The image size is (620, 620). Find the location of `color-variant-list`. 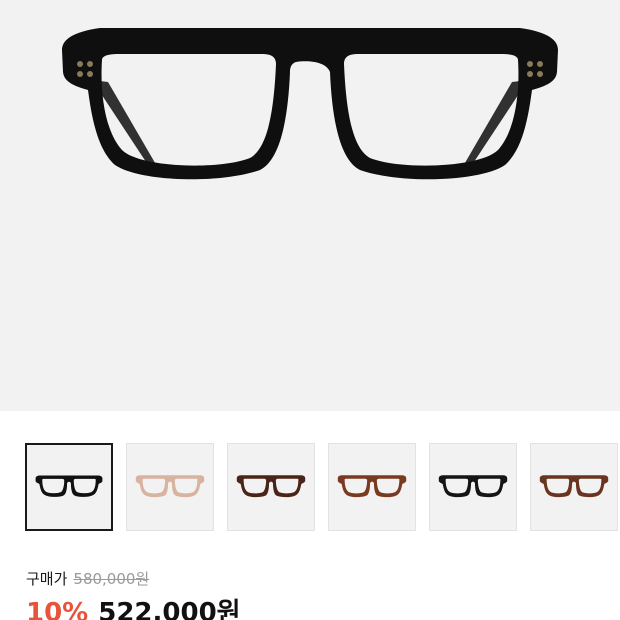

color-variant-list is located at coordinates (310, 488).